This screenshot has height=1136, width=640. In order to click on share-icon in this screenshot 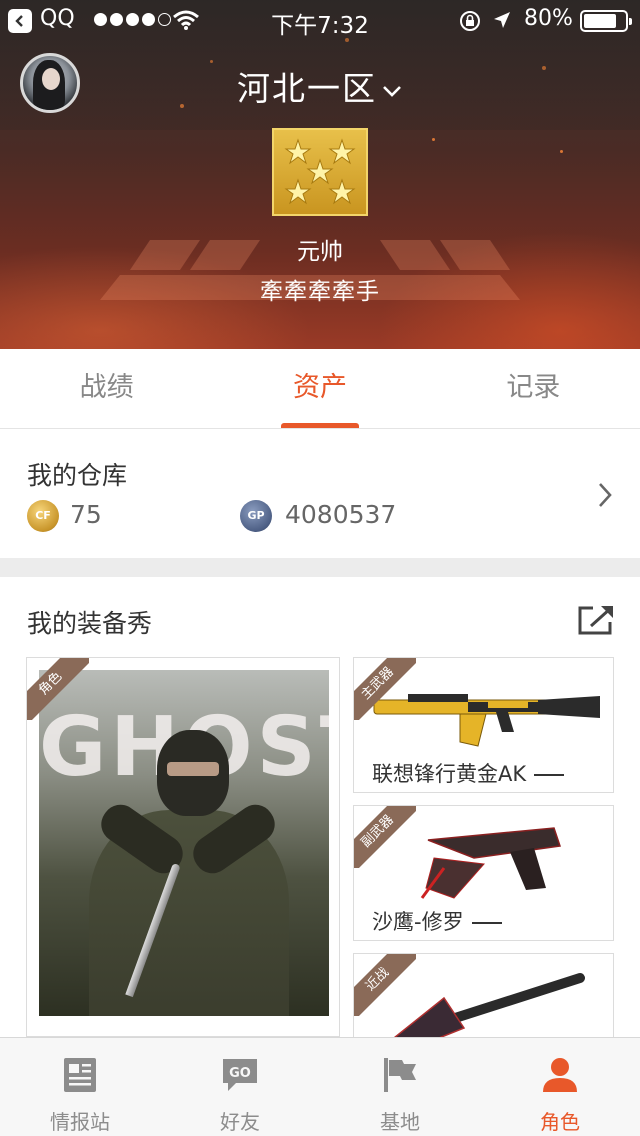, I will do `click(596, 620)`.